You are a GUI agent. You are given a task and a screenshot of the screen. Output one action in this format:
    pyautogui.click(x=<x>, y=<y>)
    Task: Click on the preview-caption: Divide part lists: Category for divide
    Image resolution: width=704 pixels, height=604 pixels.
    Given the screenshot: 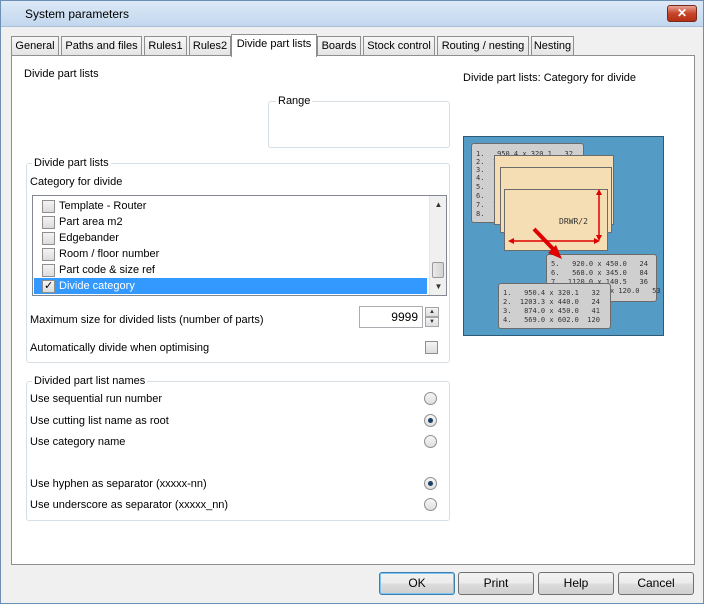 What is the action you would take?
    pyautogui.click(x=550, y=78)
    